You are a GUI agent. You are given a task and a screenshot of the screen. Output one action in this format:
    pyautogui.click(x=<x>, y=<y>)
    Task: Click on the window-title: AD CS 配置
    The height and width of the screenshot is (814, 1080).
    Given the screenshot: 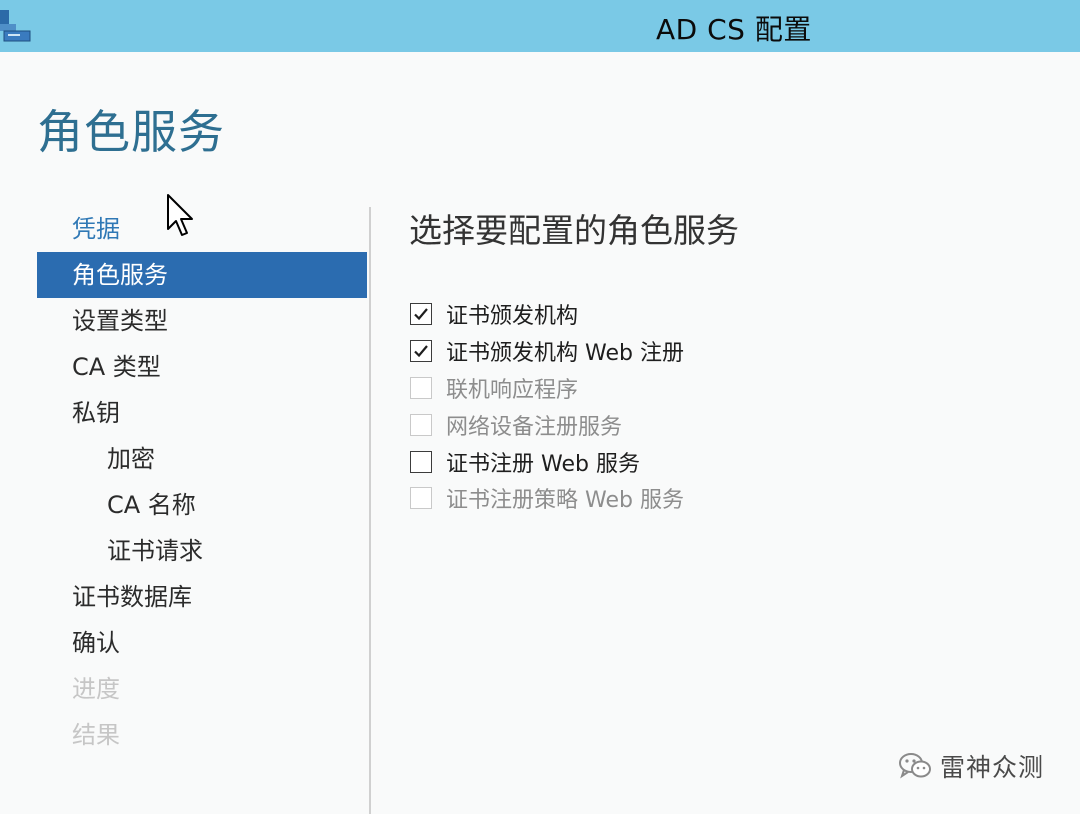 What is the action you would take?
    pyautogui.click(x=734, y=29)
    